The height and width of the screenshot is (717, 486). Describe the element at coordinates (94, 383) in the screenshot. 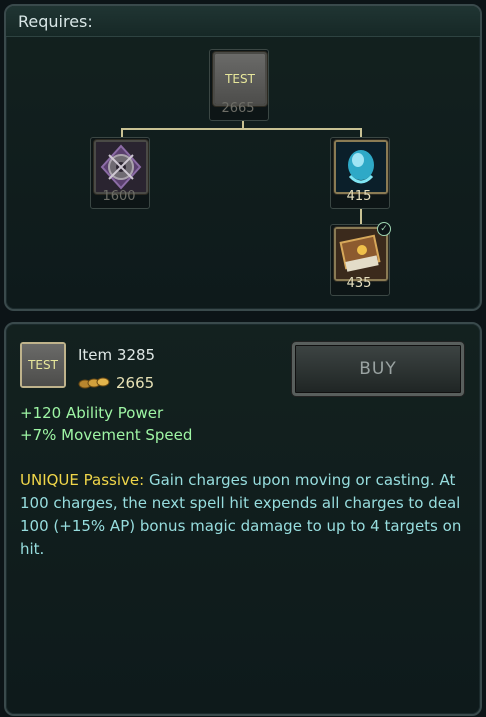

I see `gold-coins-icon` at that location.